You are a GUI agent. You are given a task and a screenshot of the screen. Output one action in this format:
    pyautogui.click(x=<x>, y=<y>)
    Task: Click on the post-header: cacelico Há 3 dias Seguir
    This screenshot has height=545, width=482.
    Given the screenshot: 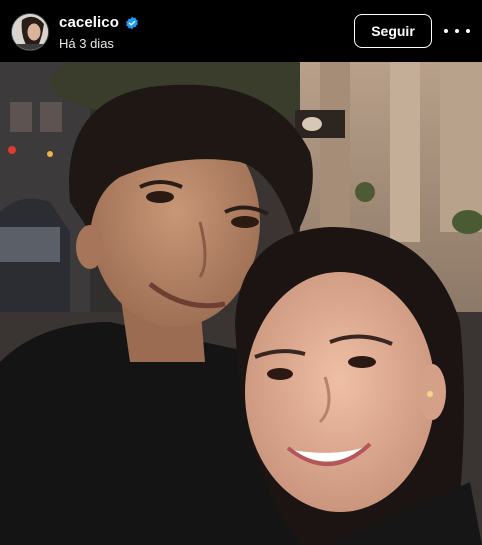 What is the action you would take?
    pyautogui.click(x=241, y=31)
    